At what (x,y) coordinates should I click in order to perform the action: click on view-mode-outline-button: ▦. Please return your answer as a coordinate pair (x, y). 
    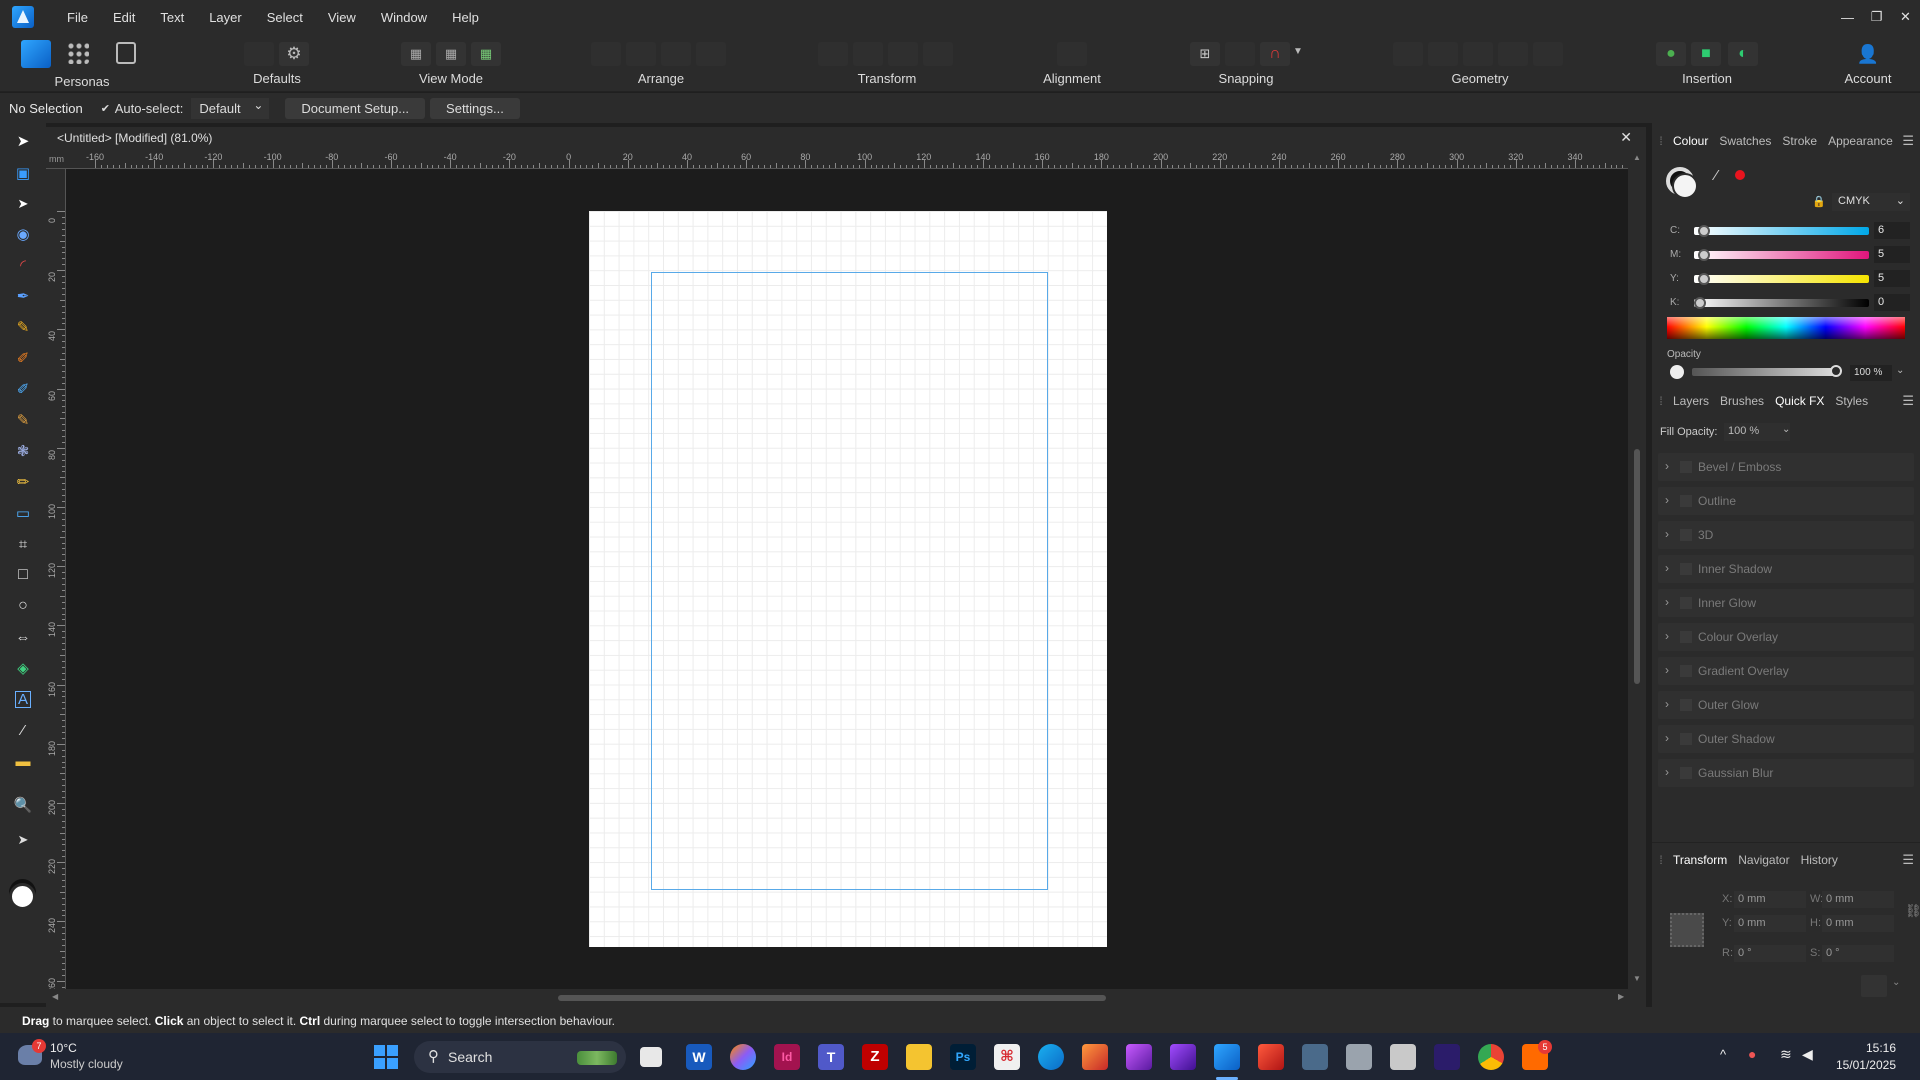
    Looking at the image, I should click on (451, 54).